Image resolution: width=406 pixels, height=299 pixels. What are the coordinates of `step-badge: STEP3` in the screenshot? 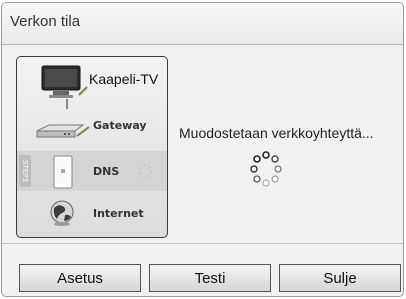 It's located at (25, 171).